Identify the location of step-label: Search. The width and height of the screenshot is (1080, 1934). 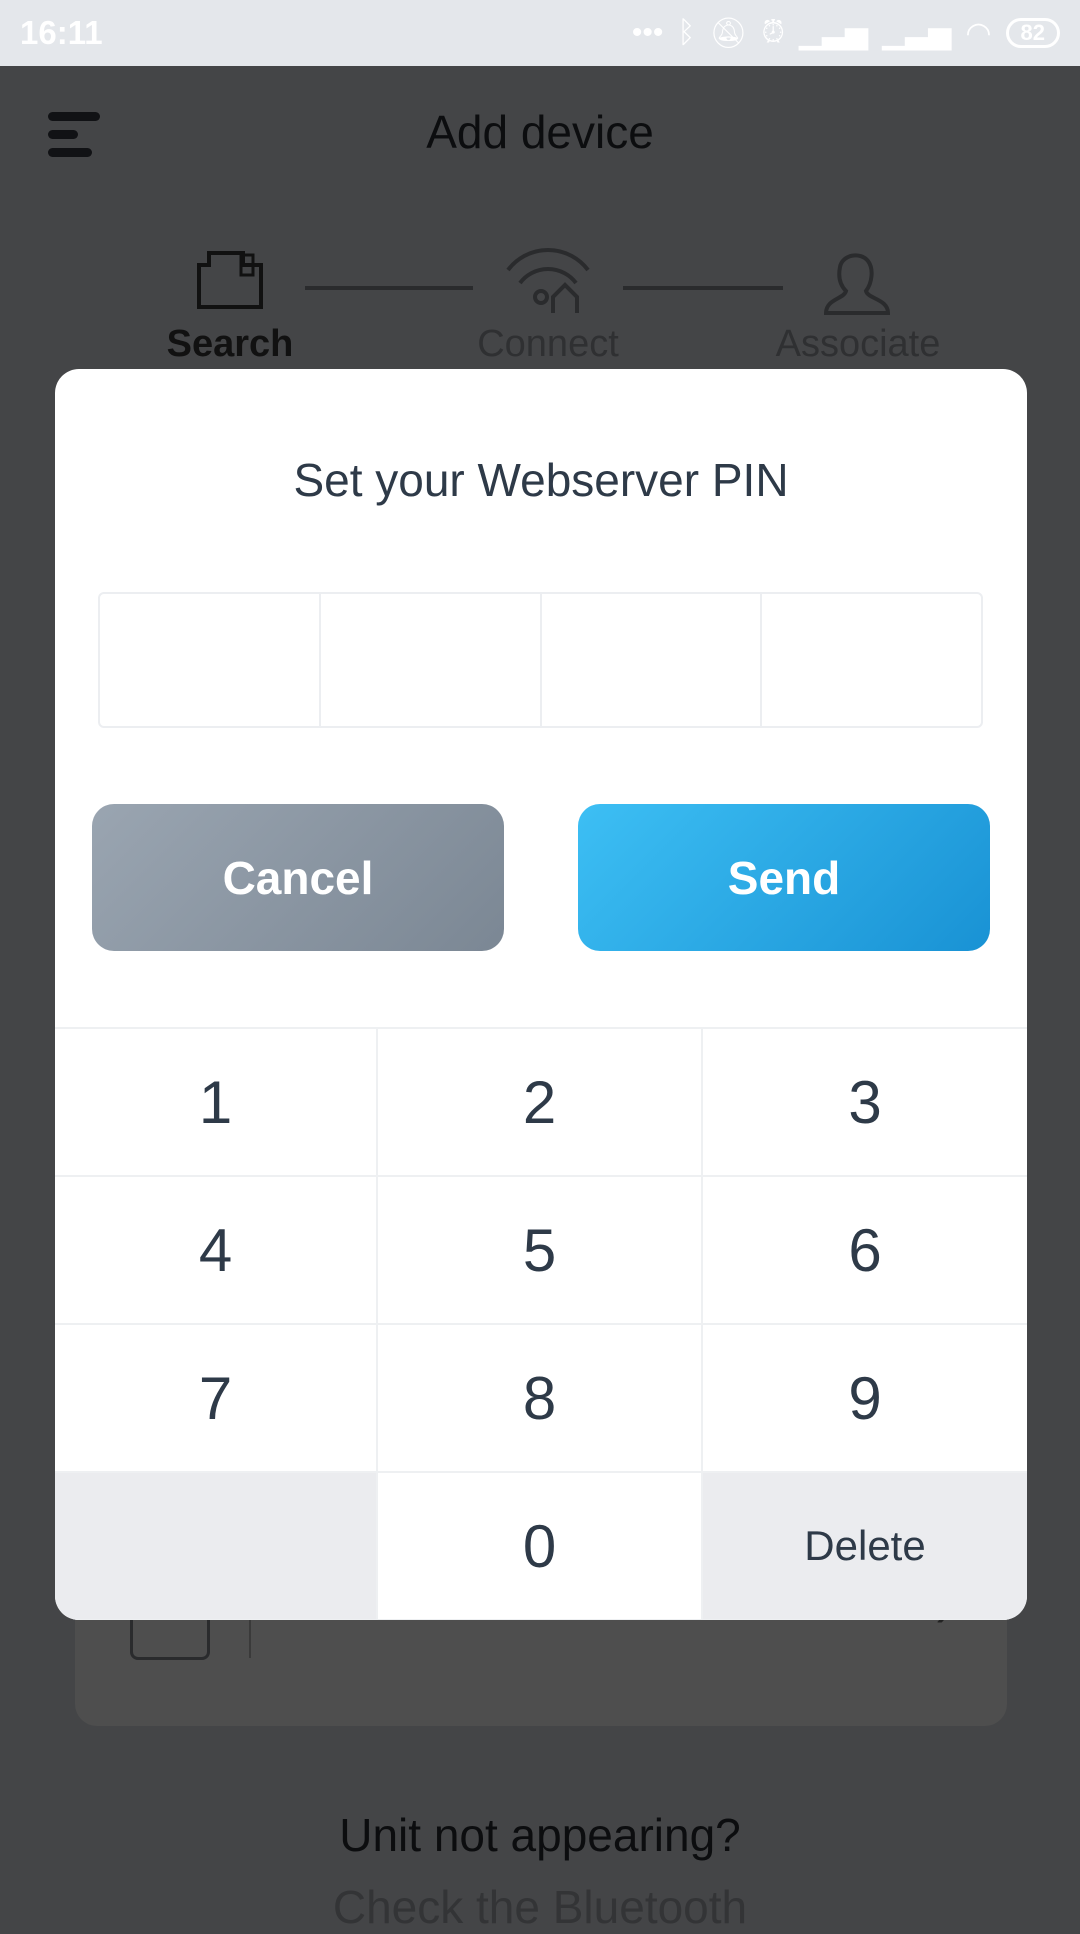
(230, 344).